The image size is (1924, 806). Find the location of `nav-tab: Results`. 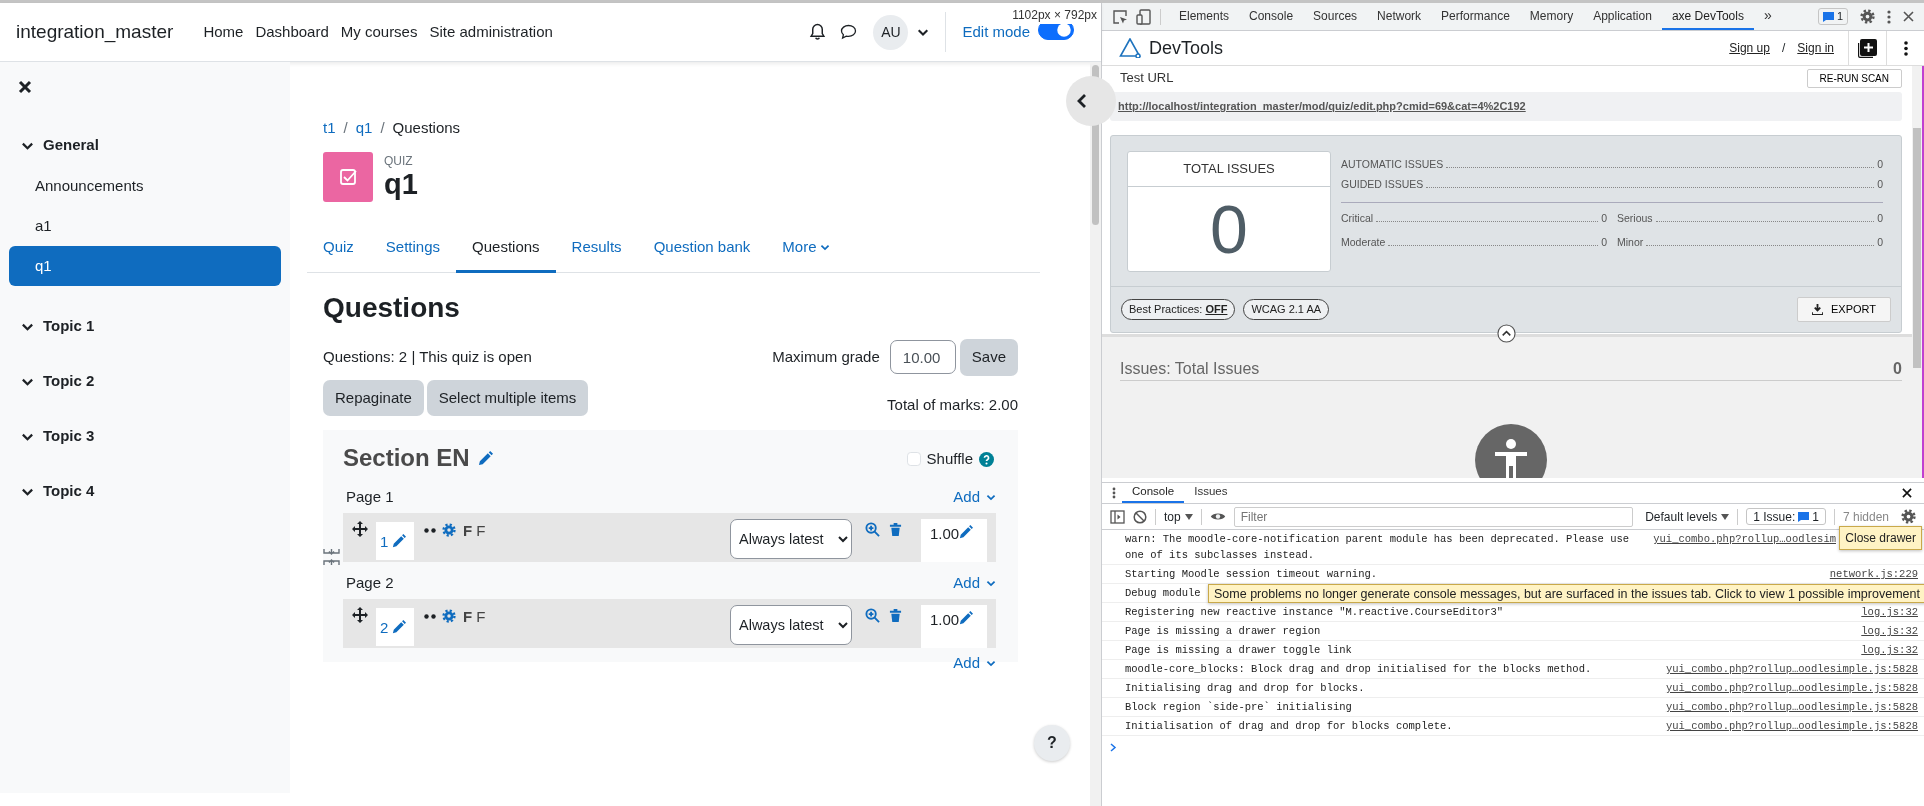

nav-tab: Results is located at coordinates (596, 247).